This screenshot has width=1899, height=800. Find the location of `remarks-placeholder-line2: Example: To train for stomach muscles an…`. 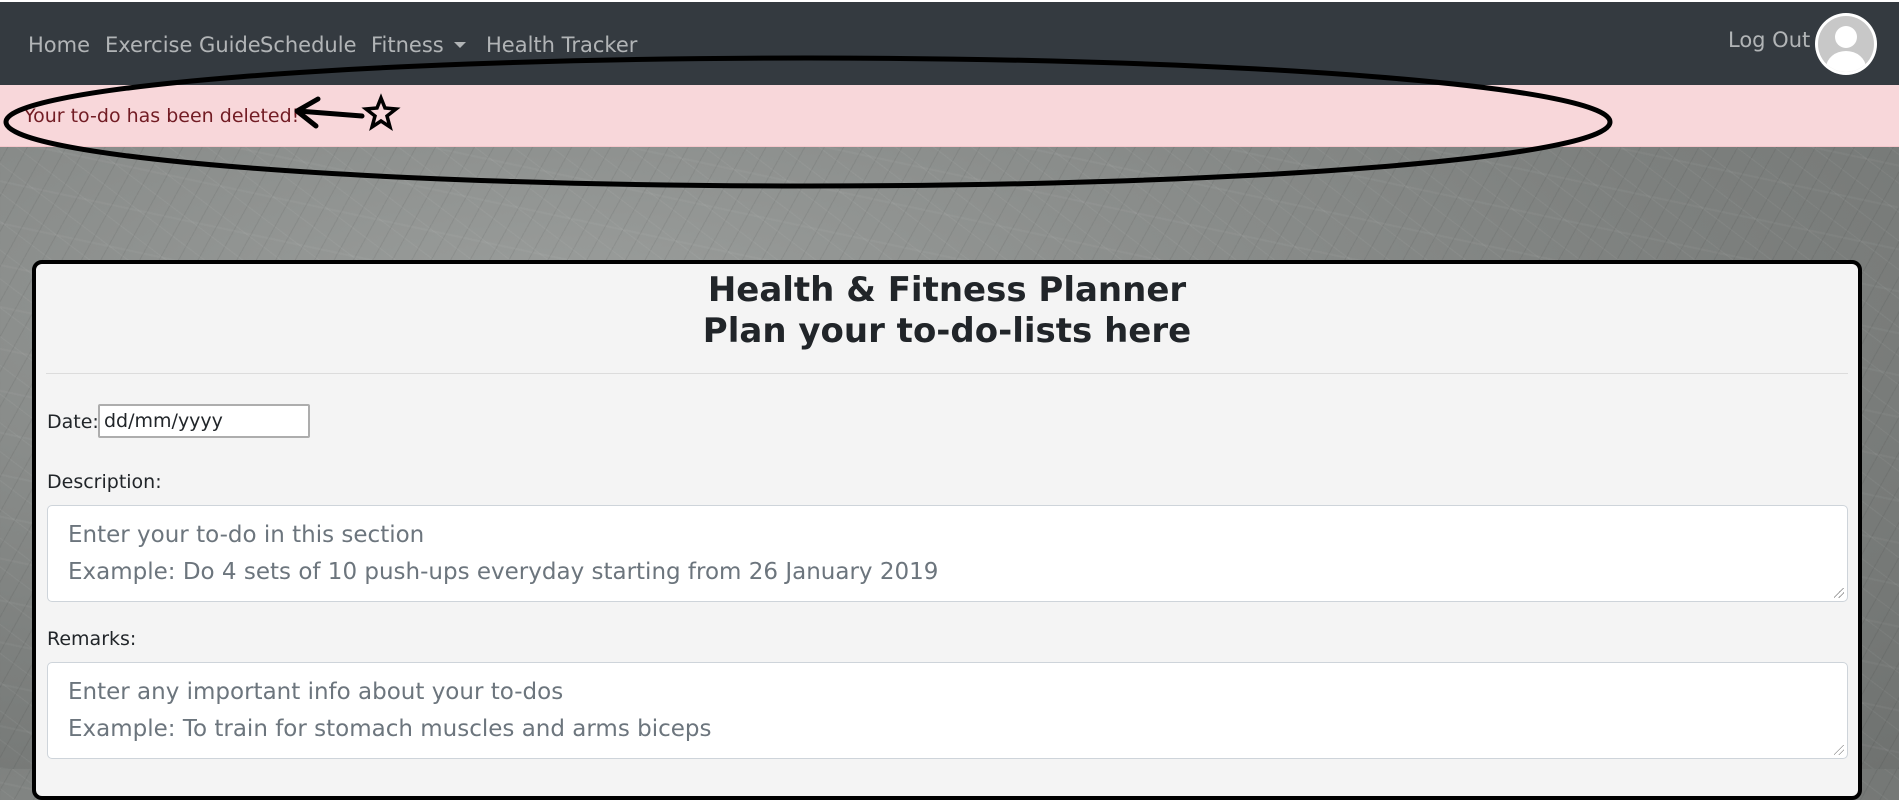

remarks-placeholder-line2: Example: To train for stomach muscles an… is located at coordinates (390, 729).